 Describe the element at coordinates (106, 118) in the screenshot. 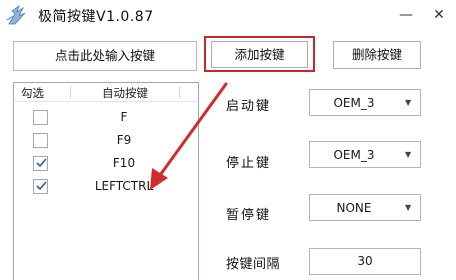

I see `list-item: F` at that location.